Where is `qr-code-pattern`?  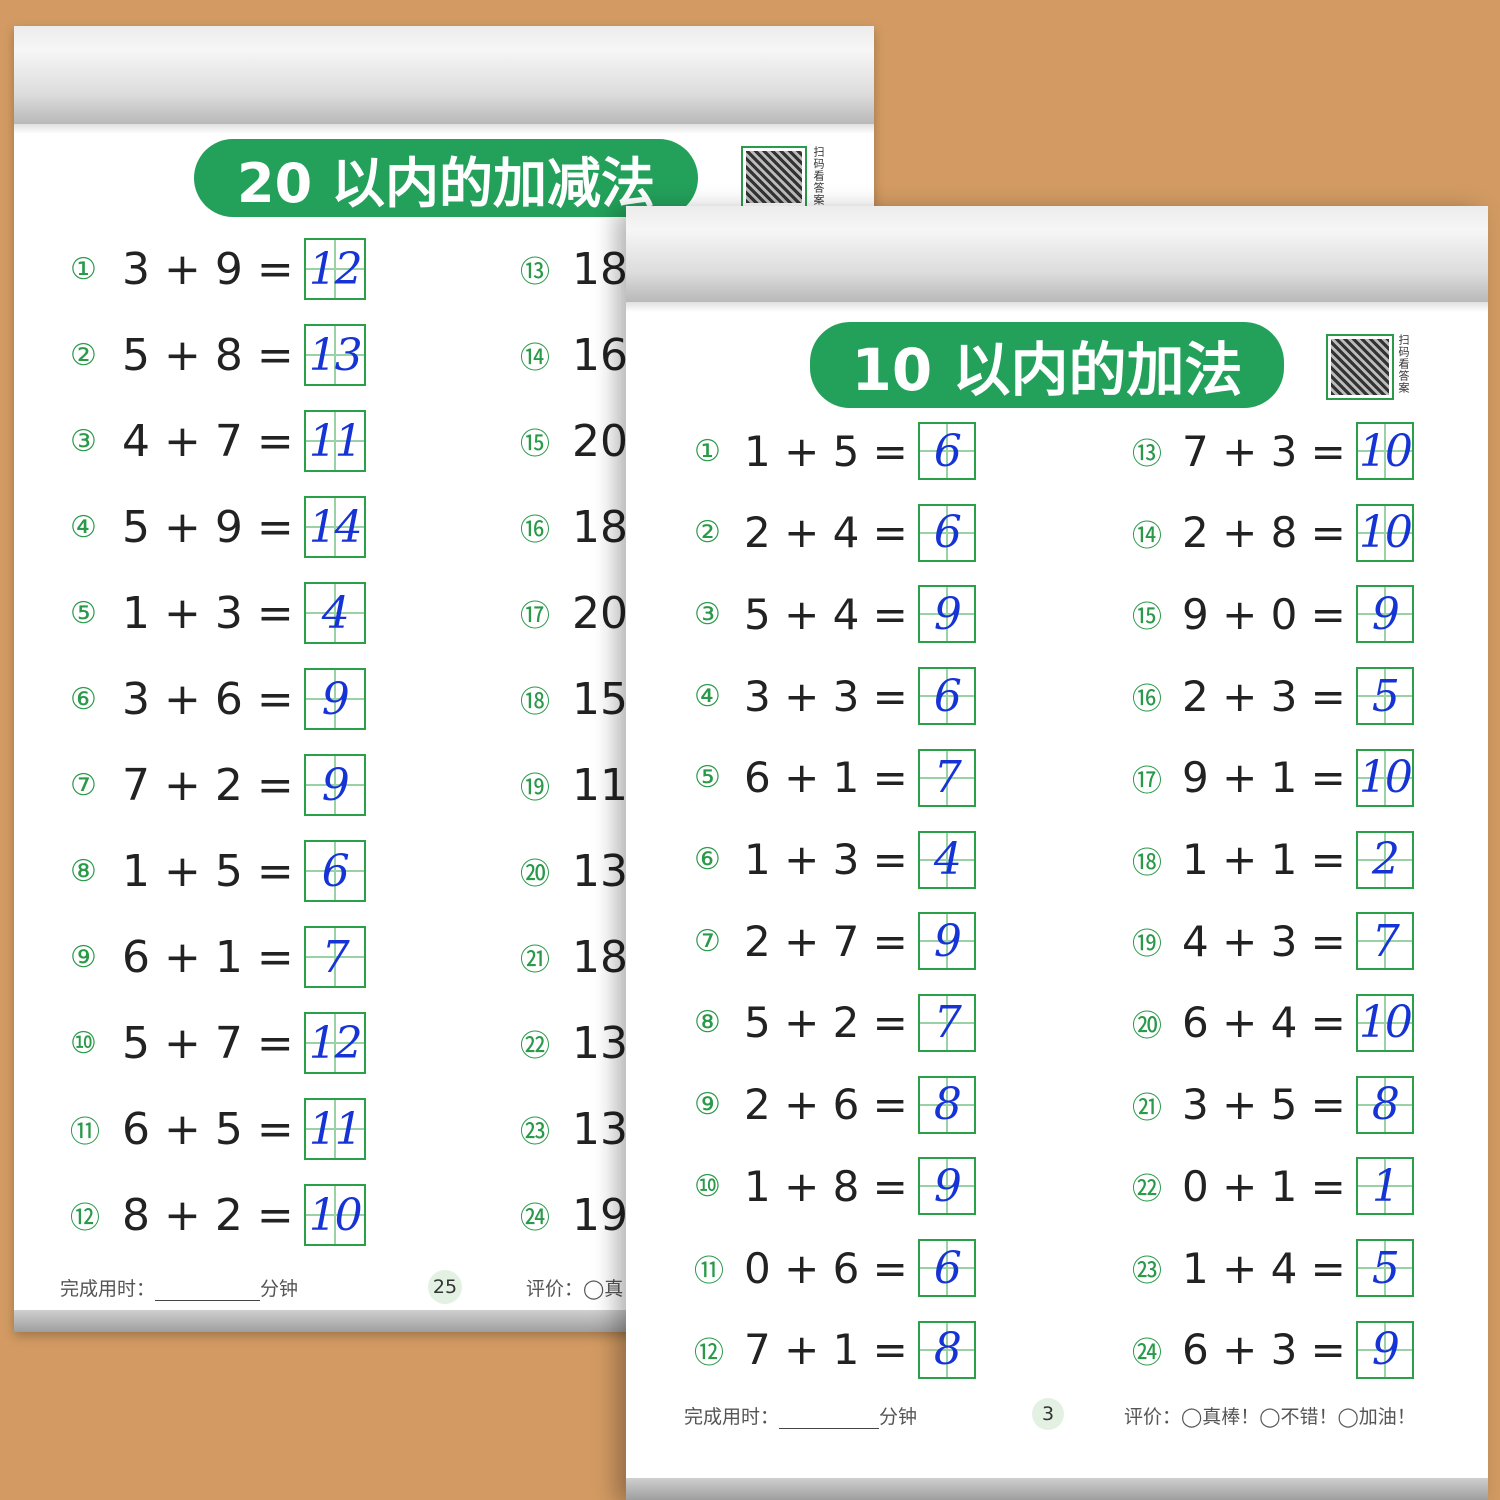 qr-code-pattern is located at coordinates (1360, 367).